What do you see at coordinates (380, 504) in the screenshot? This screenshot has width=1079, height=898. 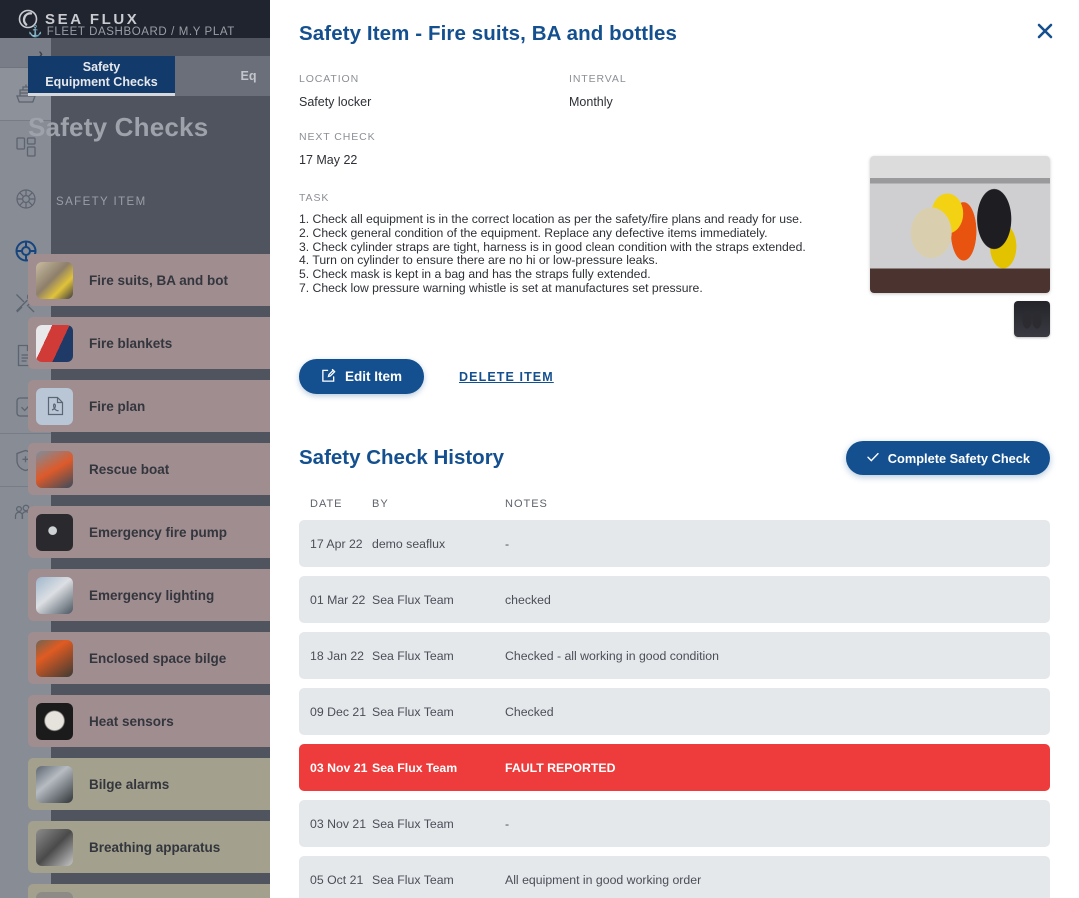 I see `column-header-by: BY` at bounding box center [380, 504].